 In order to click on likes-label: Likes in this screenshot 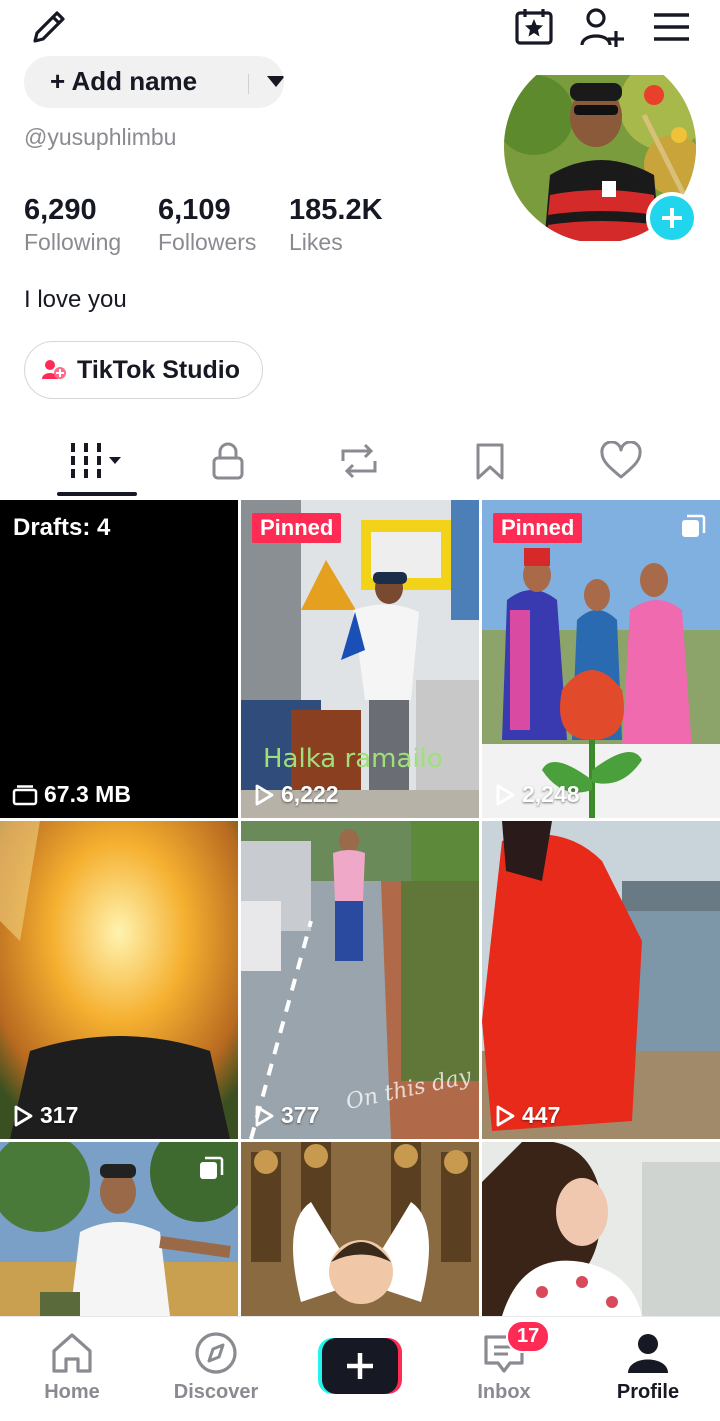, I will do `click(316, 242)`.